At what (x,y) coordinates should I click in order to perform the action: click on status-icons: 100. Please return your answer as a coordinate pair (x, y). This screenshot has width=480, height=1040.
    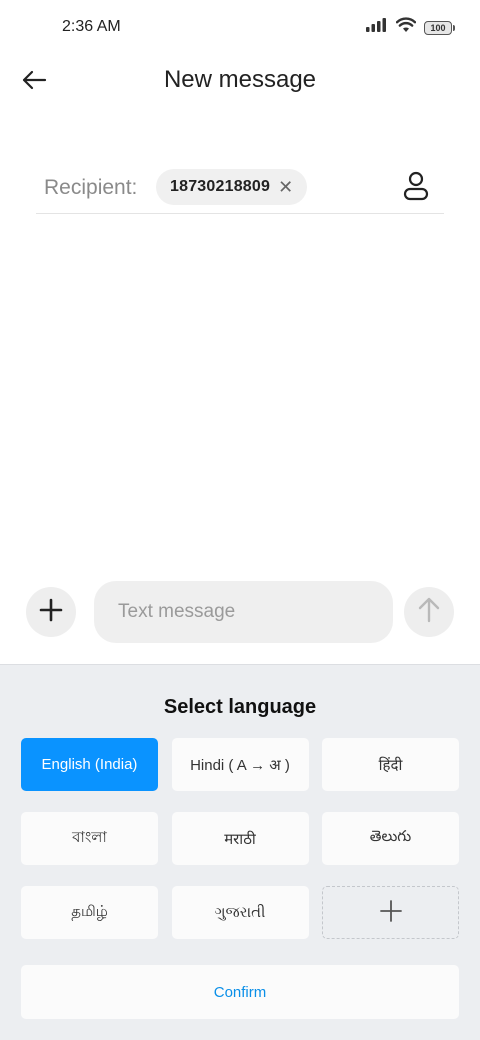
    Looking at the image, I should click on (410, 27).